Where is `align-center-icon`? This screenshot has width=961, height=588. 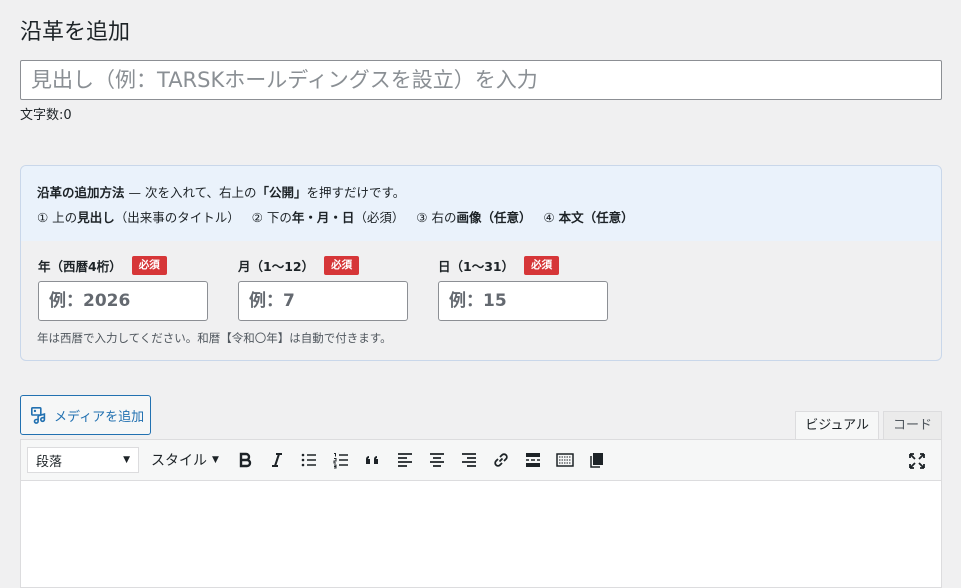
align-center-icon is located at coordinates (437, 460).